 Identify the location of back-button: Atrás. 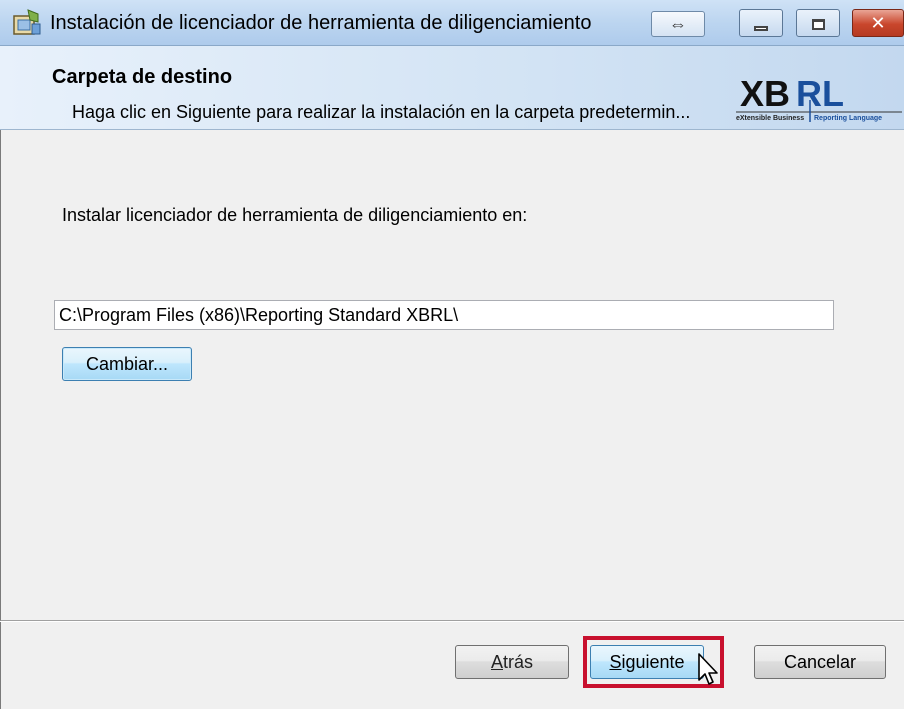
(512, 662).